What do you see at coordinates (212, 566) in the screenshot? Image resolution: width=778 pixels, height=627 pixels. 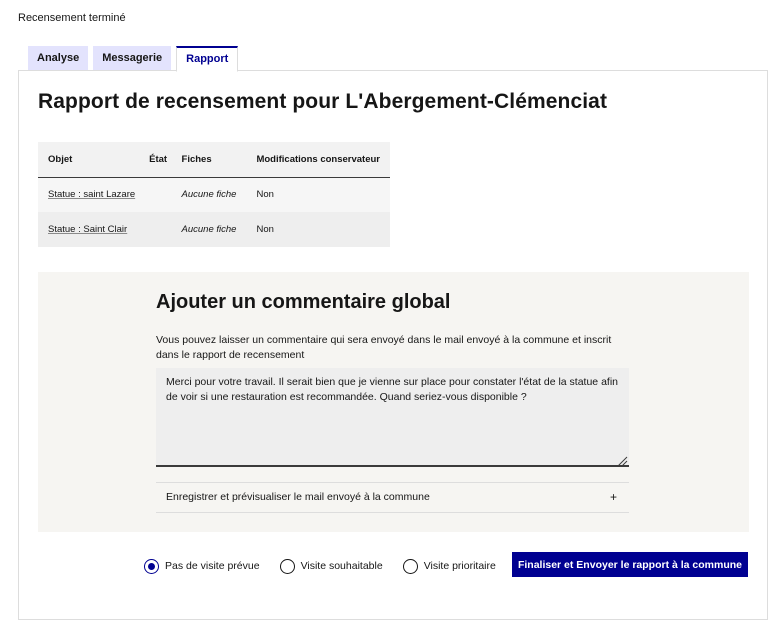 I see `radio-label: Pas de visite prévue` at bounding box center [212, 566].